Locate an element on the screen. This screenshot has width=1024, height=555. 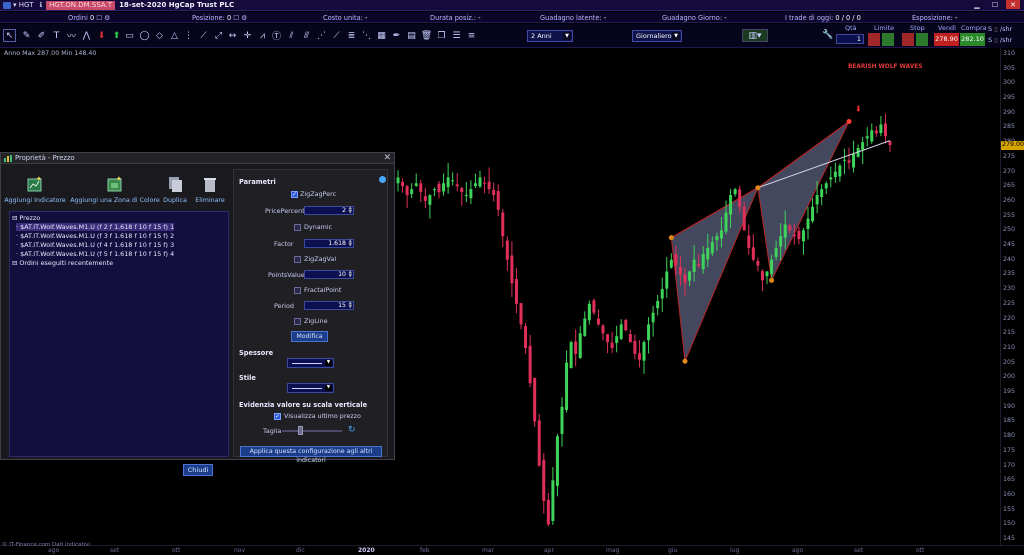
fractalpoint-checkbox is located at coordinates (297, 290).